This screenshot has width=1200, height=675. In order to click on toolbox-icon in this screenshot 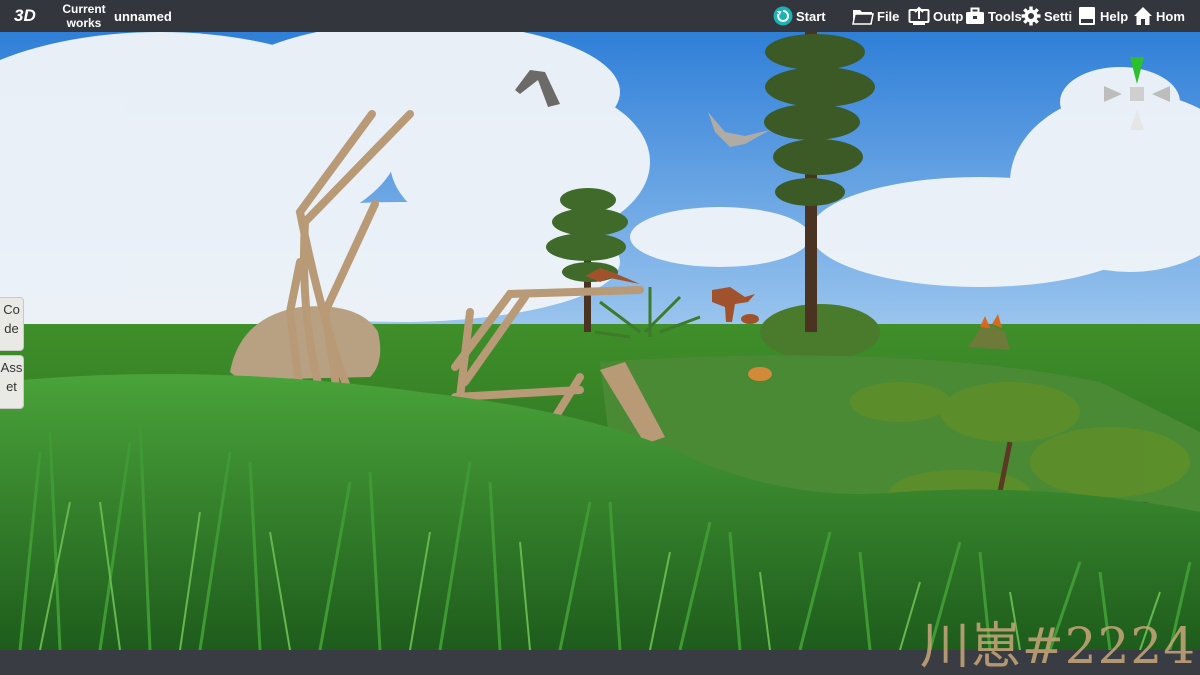, I will do `click(975, 15)`.